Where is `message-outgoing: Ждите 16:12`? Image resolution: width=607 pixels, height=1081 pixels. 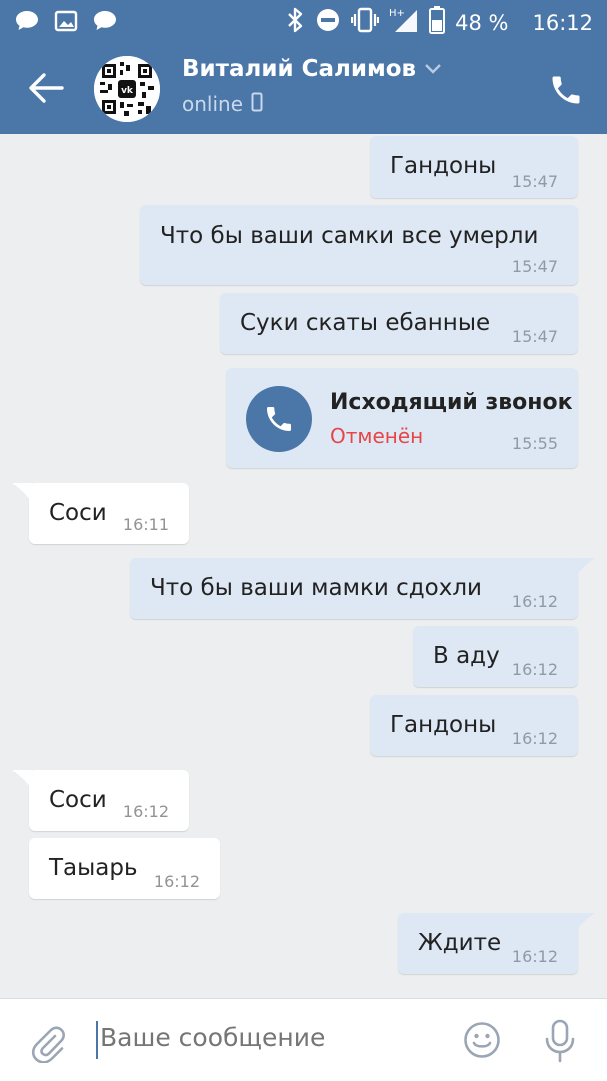
message-outgoing: Ждите 16:12 is located at coordinates (488, 943).